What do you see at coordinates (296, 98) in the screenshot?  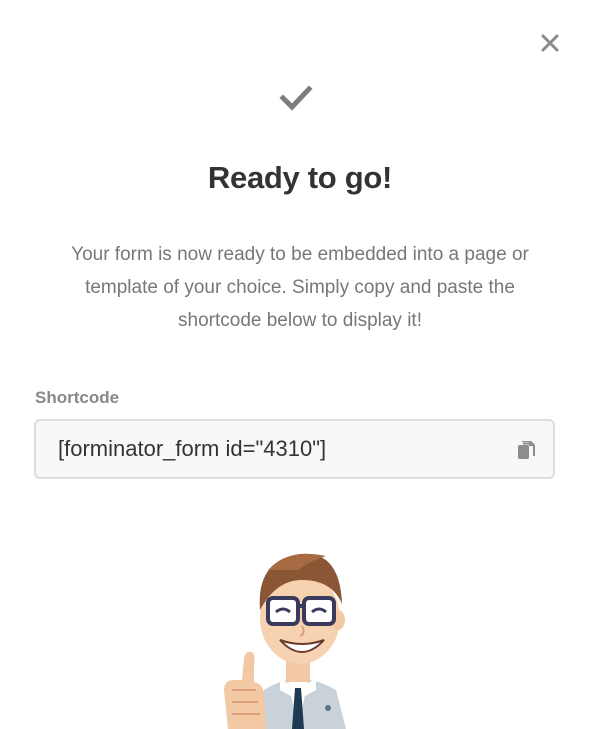 I see `checkmark-icon` at bounding box center [296, 98].